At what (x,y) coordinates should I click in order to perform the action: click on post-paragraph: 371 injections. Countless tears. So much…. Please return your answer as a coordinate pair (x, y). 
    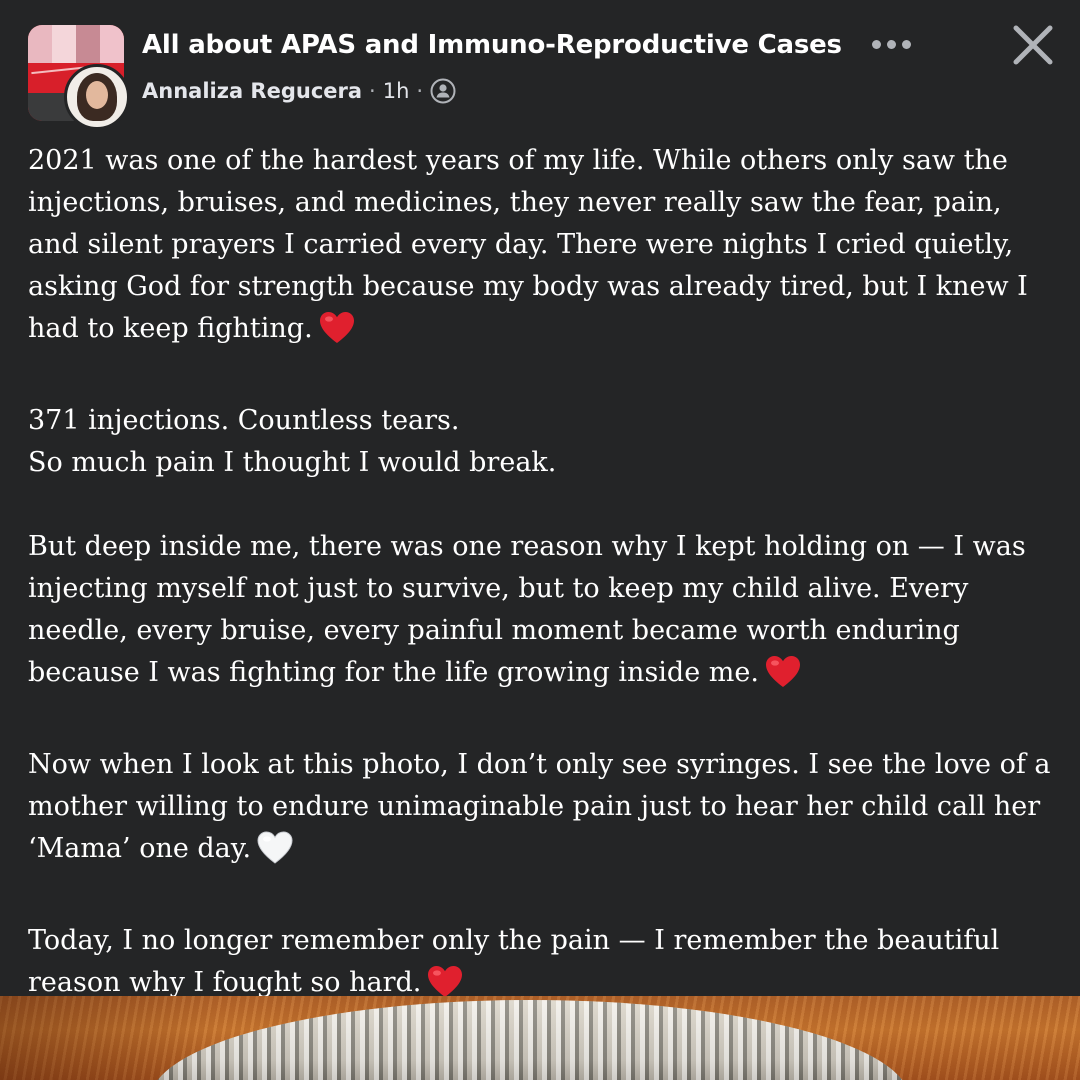
    Looking at the image, I should click on (543, 442).